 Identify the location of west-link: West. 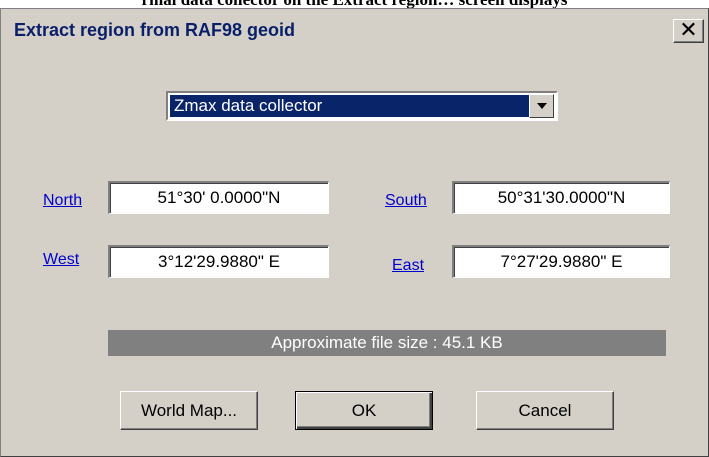
(61, 260).